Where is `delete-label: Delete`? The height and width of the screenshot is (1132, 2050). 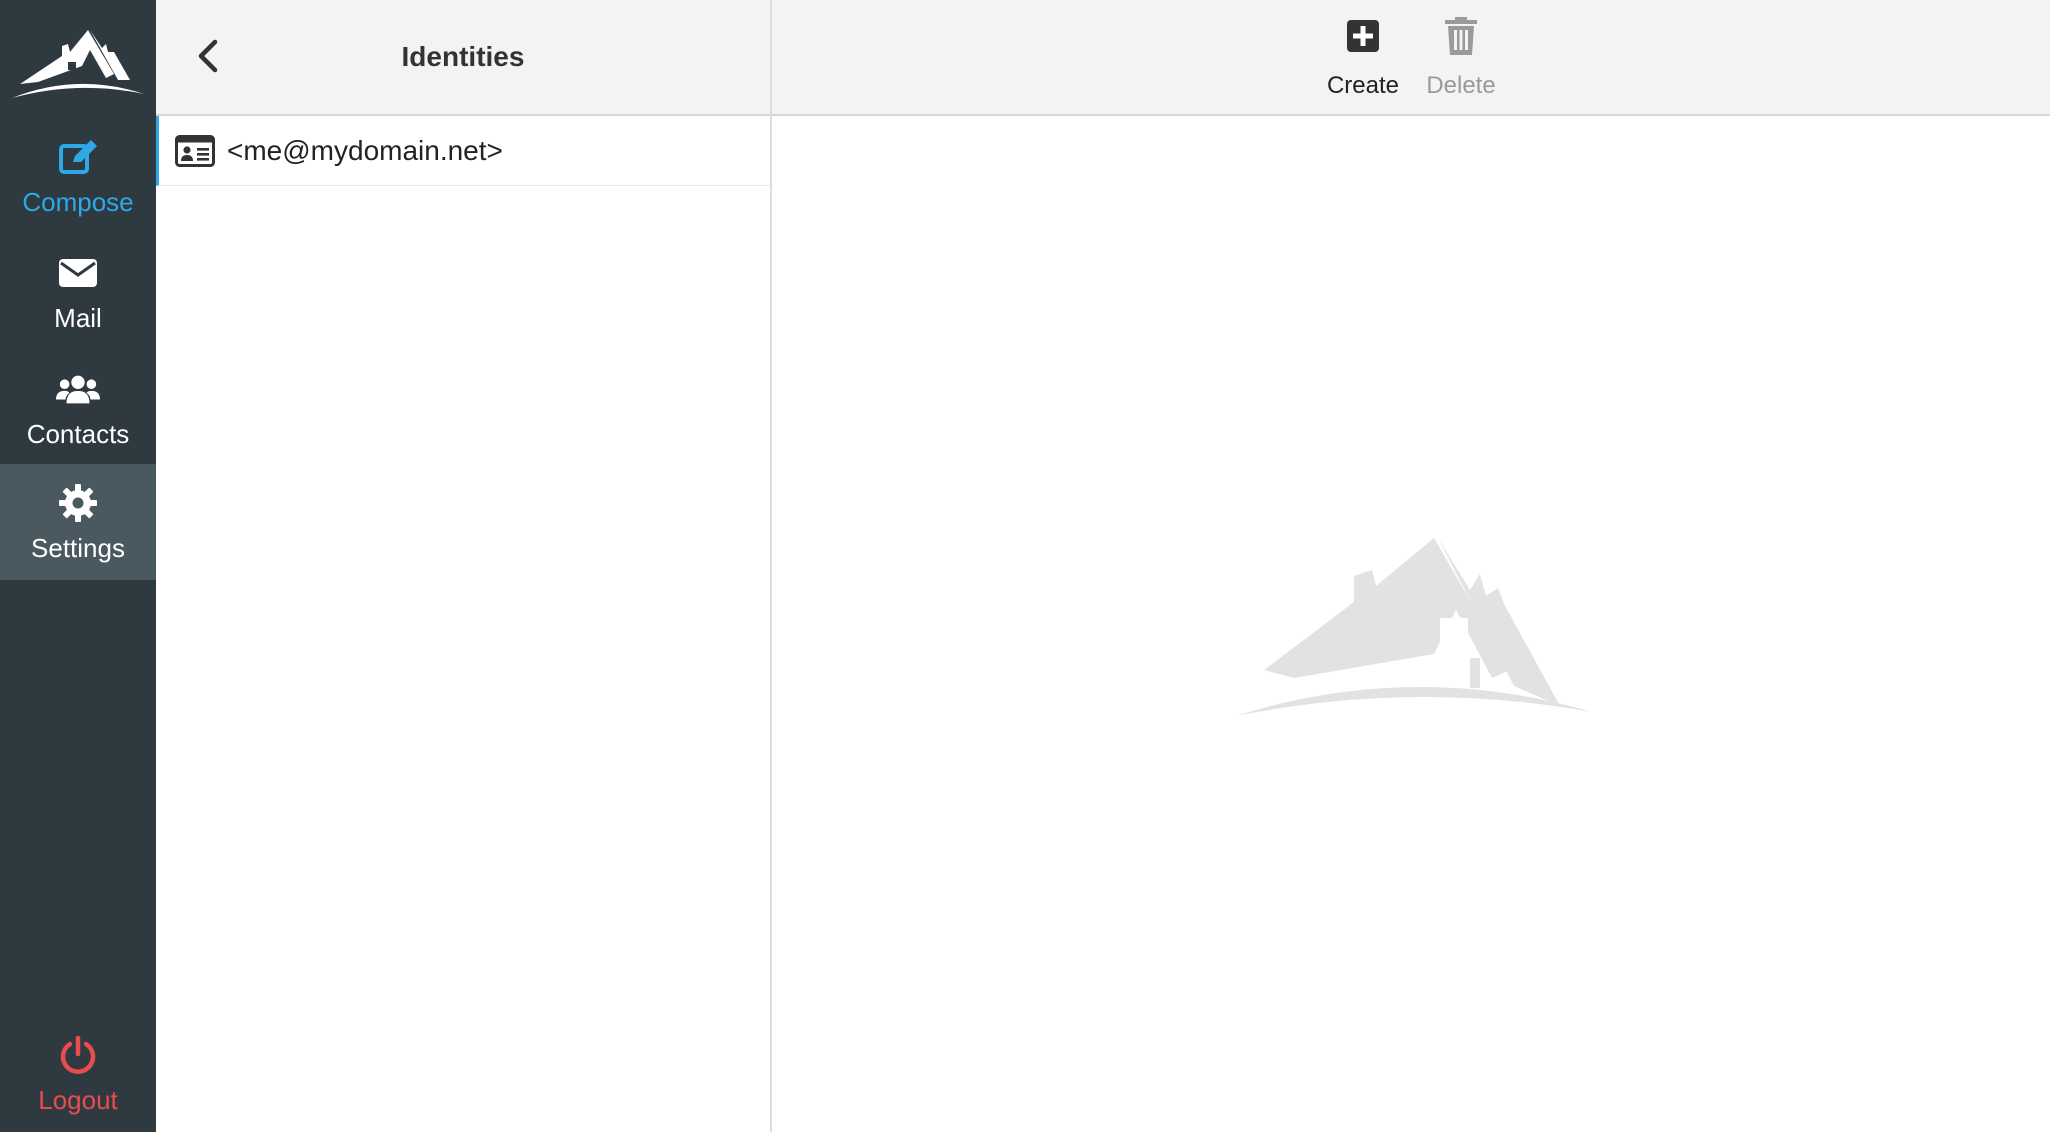 delete-label: Delete is located at coordinates (1461, 85).